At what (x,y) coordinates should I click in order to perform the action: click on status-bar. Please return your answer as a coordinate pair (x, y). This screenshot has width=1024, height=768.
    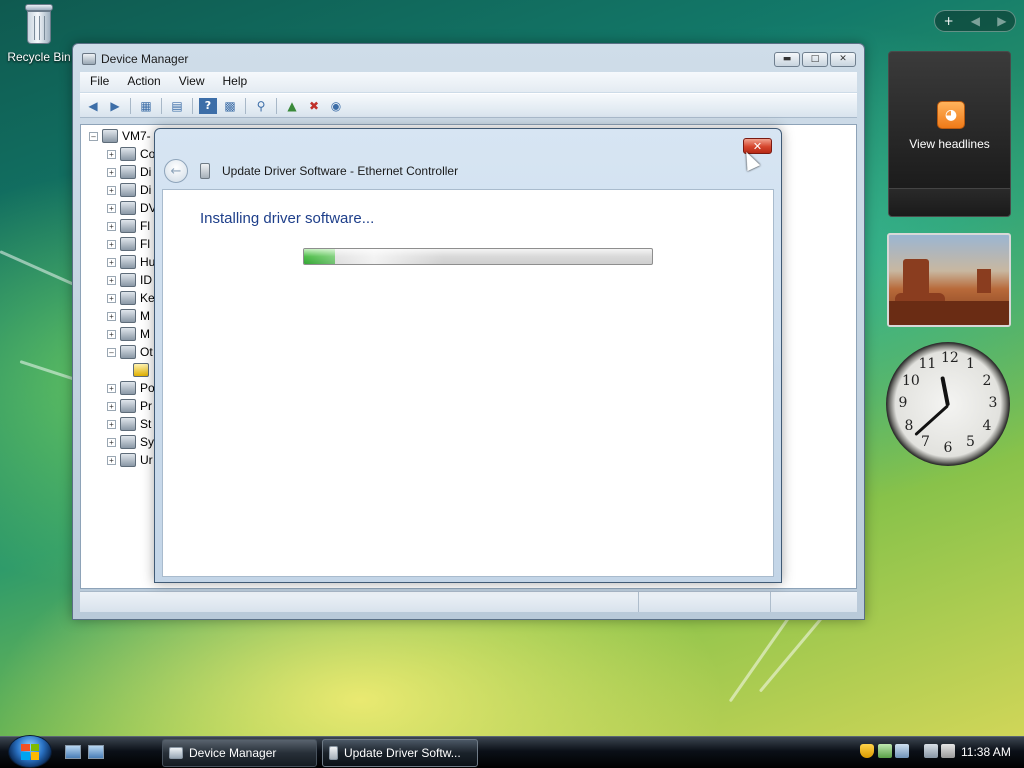
    Looking at the image, I should click on (468, 601).